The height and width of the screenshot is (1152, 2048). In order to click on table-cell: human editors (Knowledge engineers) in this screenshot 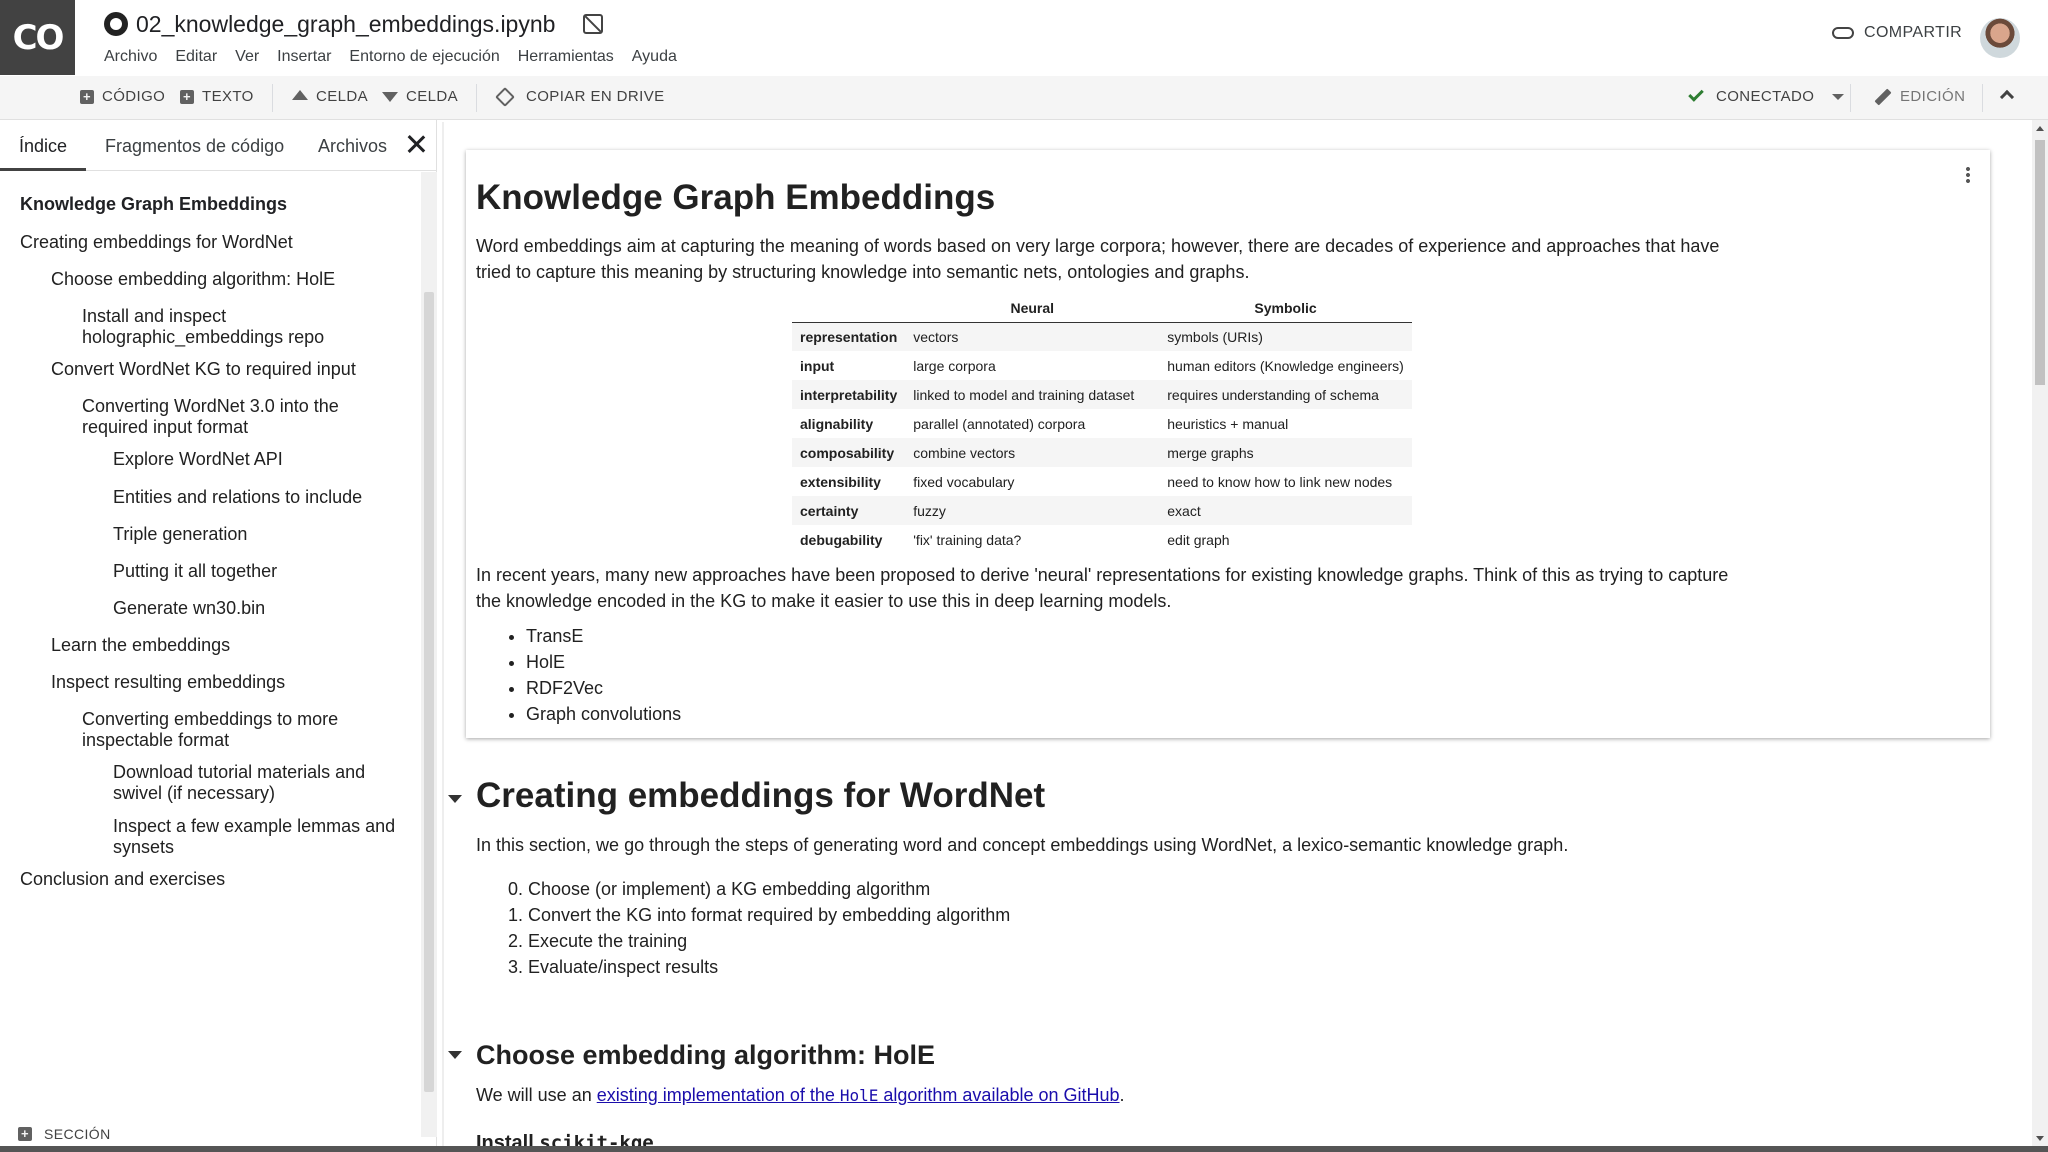, I will do `click(1285, 365)`.